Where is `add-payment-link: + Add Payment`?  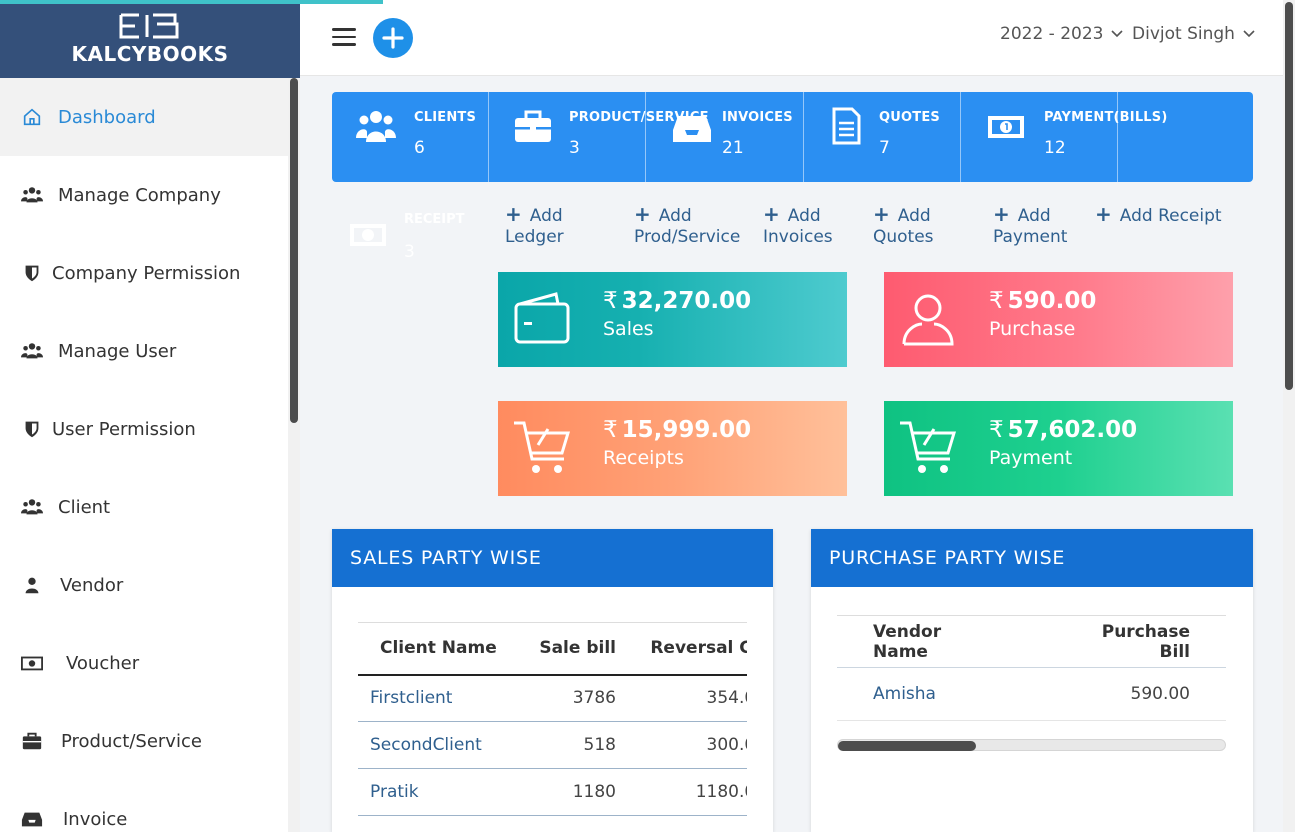 add-payment-link: + Add Payment is located at coordinates (1030, 226).